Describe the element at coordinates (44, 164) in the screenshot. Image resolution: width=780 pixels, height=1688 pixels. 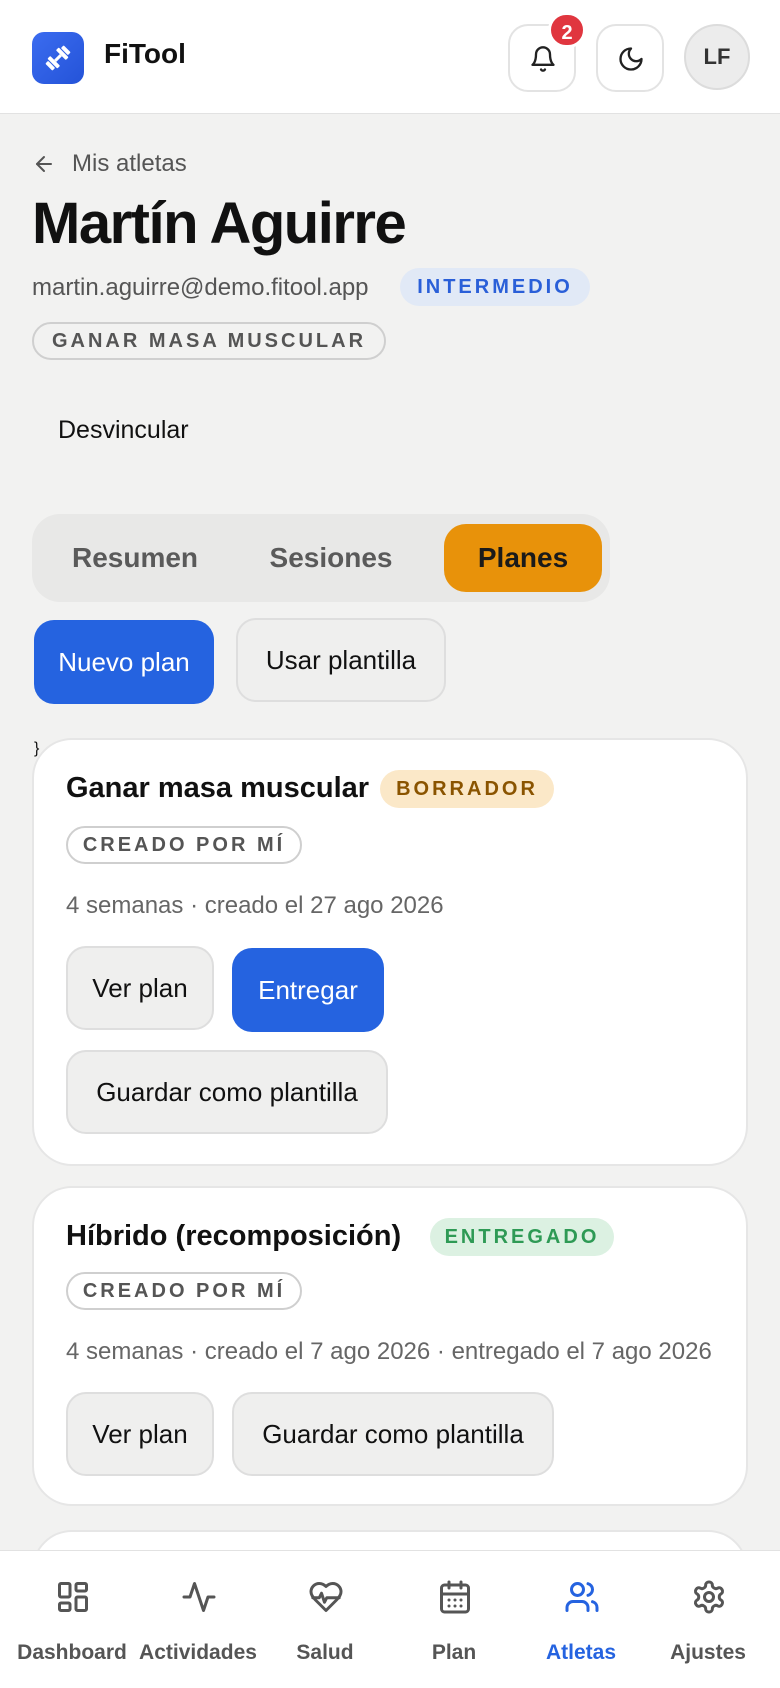
I see `arrow-left-icon` at that location.